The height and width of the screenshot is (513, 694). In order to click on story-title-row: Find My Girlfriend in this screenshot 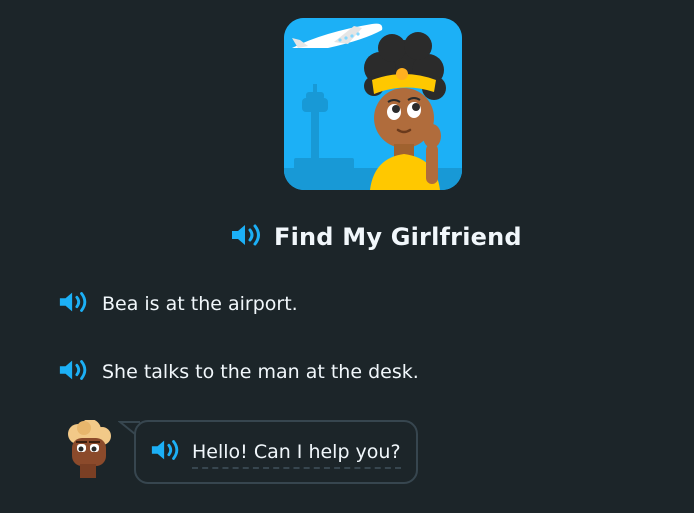, I will do `click(376, 237)`.